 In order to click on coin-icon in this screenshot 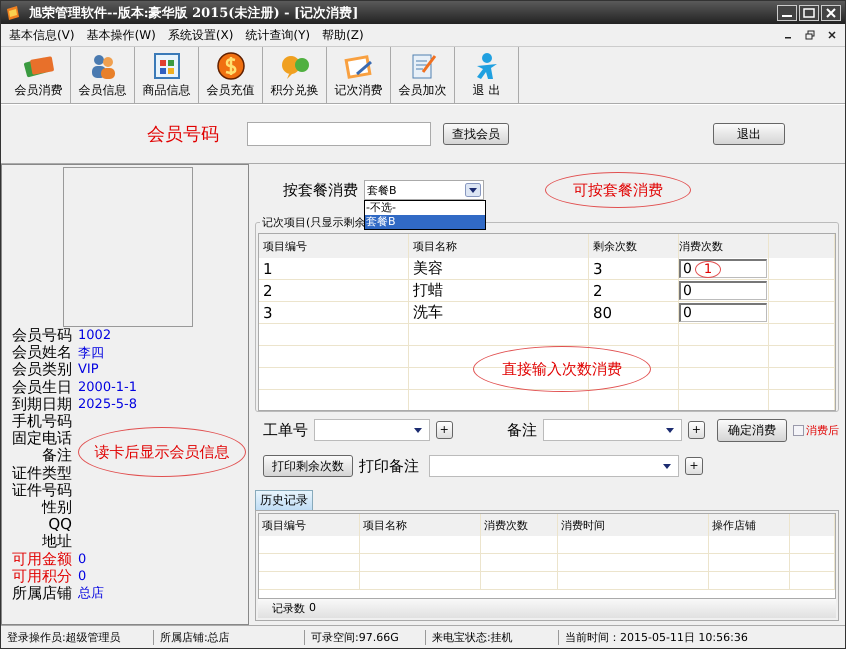, I will do `click(230, 66)`.